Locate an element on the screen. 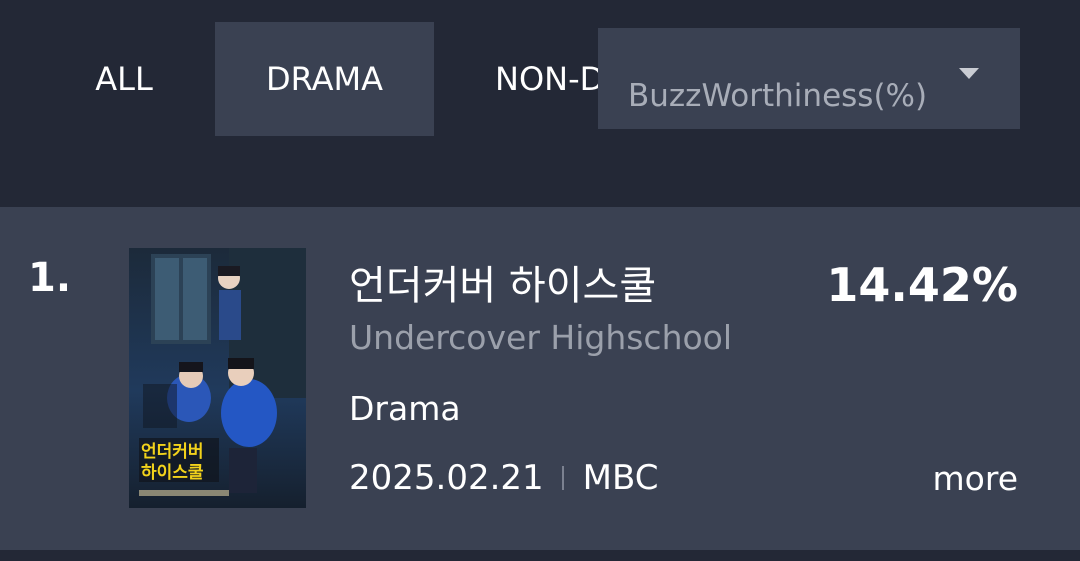 Image resolution: width=1080 pixels, height=561 pixels. chevron-down-icon is located at coordinates (969, 73).